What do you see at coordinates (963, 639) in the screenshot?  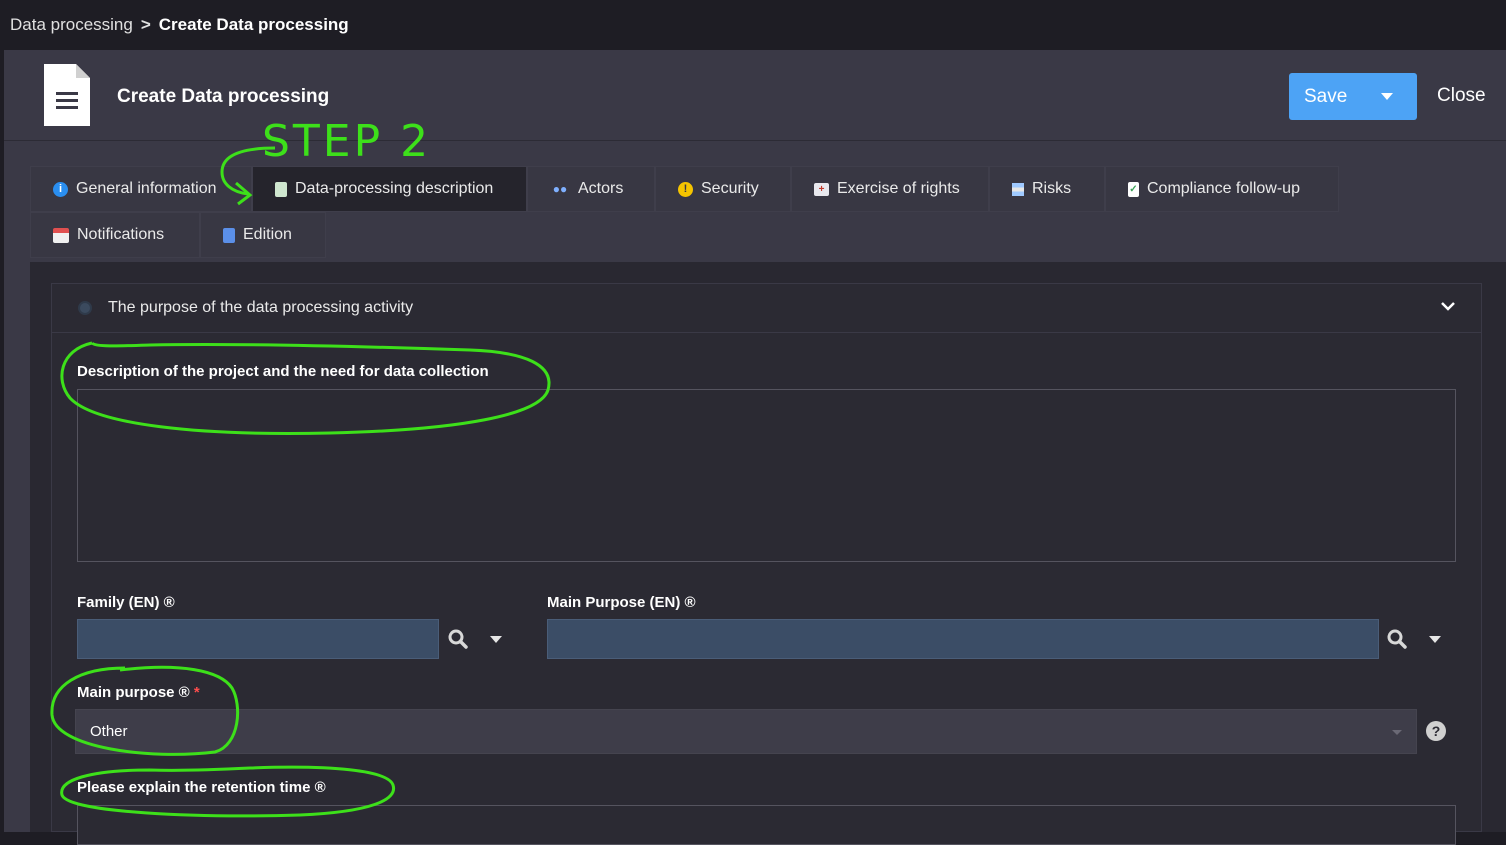 I see `main-purpose-en-input` at bounding box center [963, 639].